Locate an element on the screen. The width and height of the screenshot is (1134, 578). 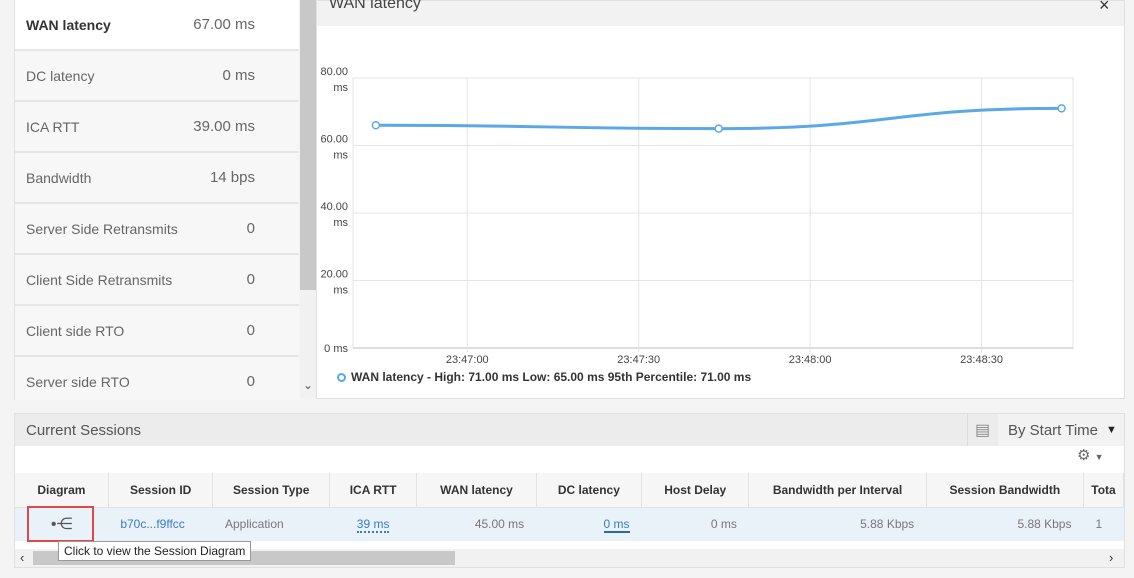
y-tick-label: 60.00 is located at coordinates (334, 140).